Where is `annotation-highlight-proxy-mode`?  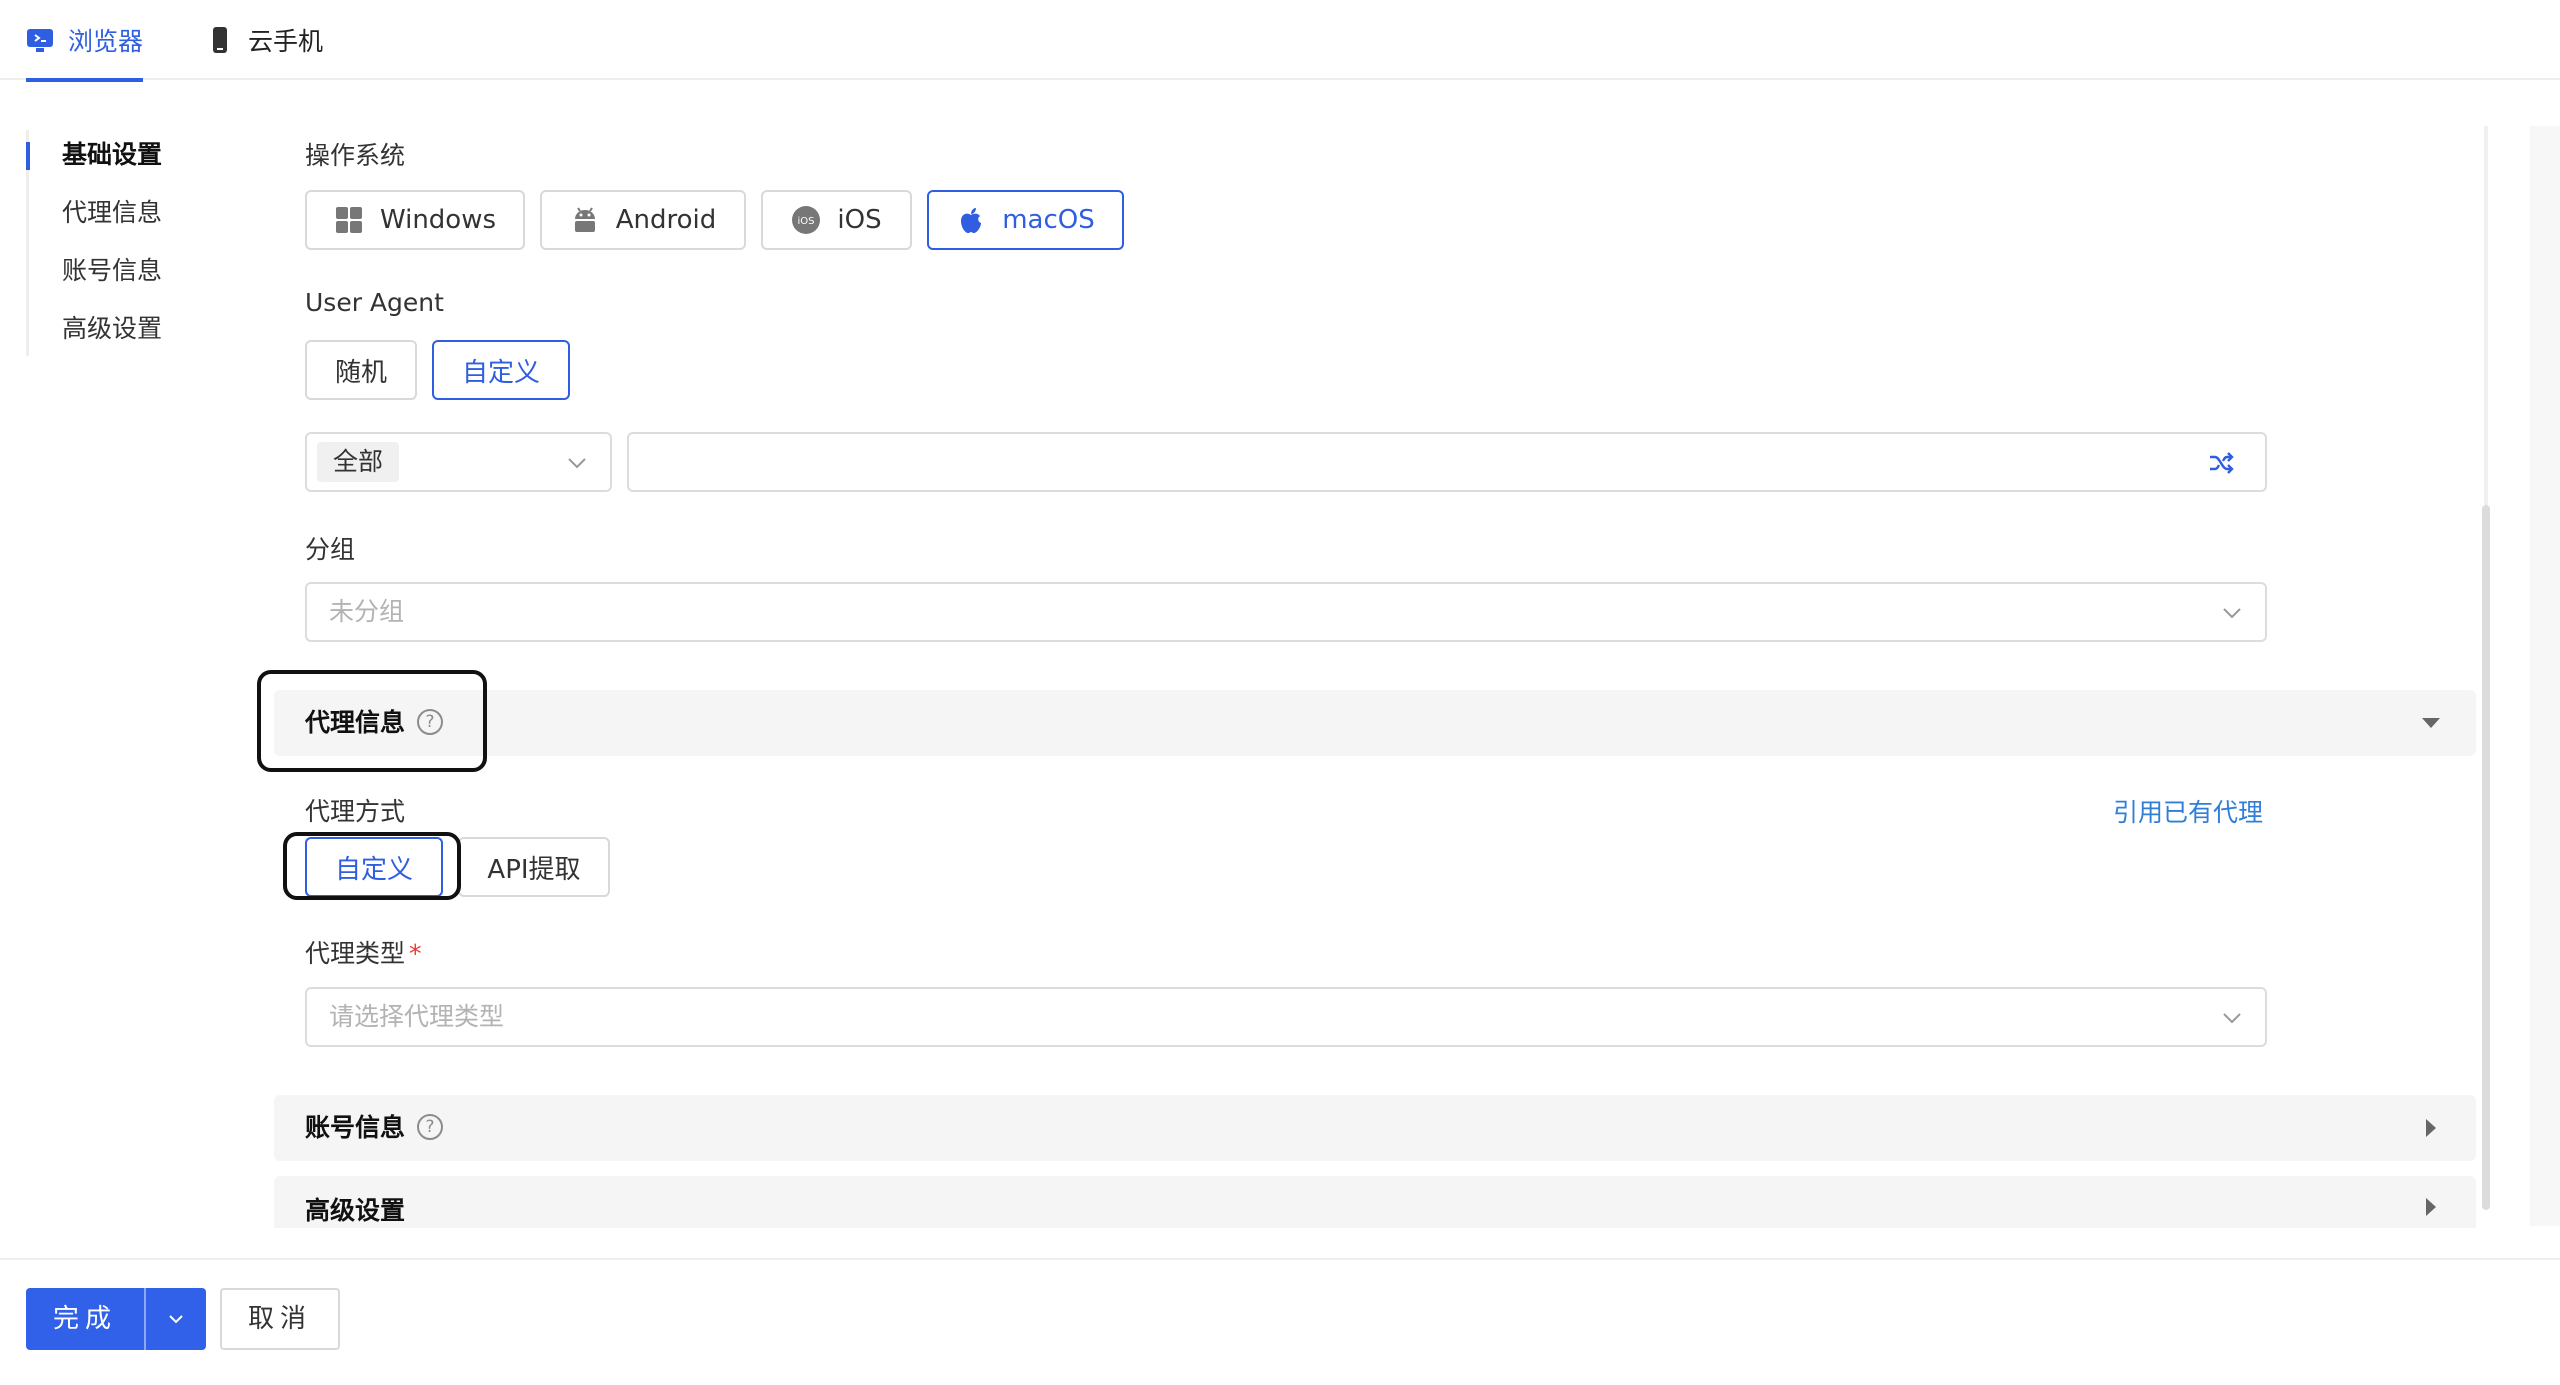
annotation-highlight-proxy-mode is located at coordinates (372, 866).